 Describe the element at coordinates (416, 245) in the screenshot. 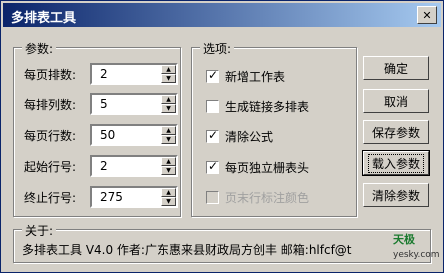

I see `watermark-logo: 天极 yesky.com` at that location.